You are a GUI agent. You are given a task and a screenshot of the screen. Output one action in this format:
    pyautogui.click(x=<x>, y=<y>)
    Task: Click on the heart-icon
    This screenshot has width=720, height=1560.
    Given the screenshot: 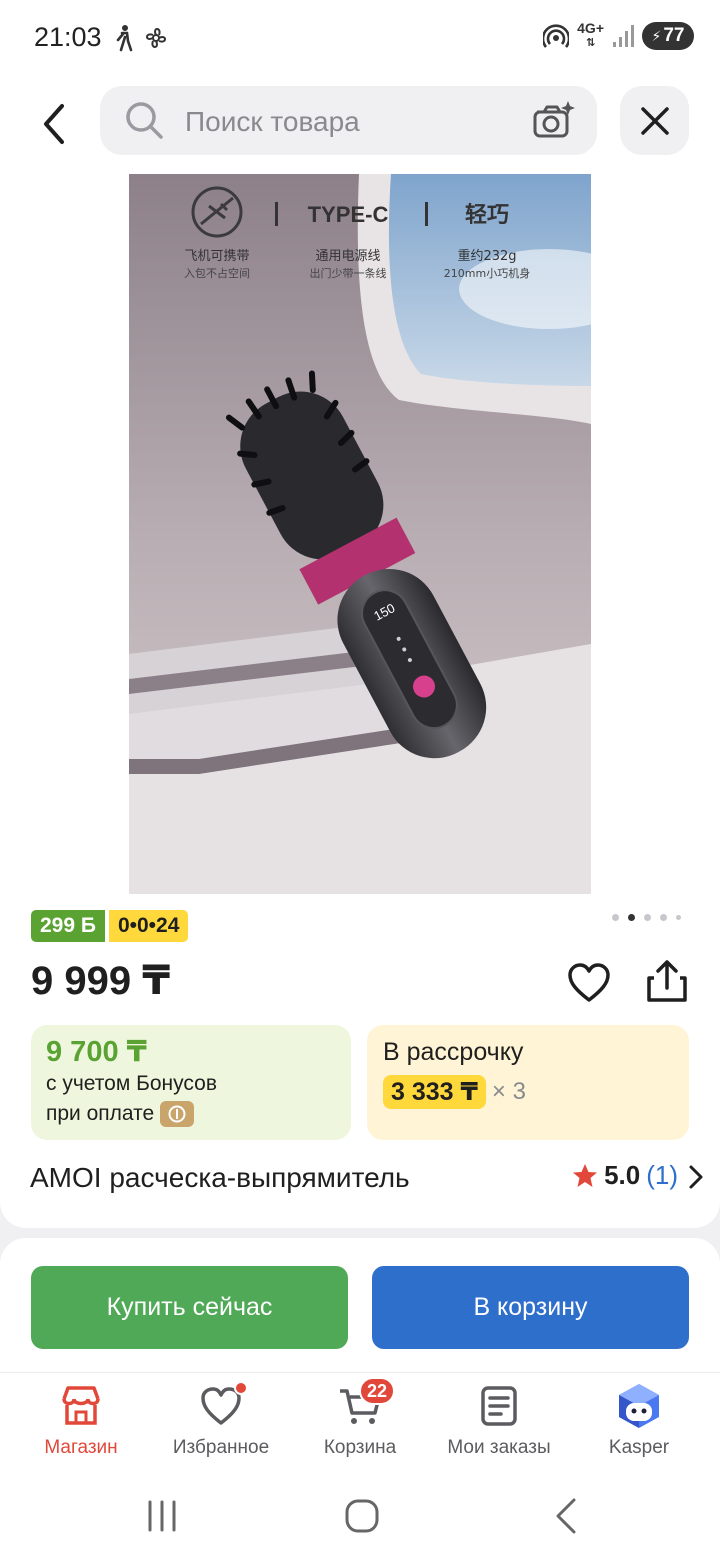 What is the action you would take?
    pyautogui.click(x=223, y=1405)
    